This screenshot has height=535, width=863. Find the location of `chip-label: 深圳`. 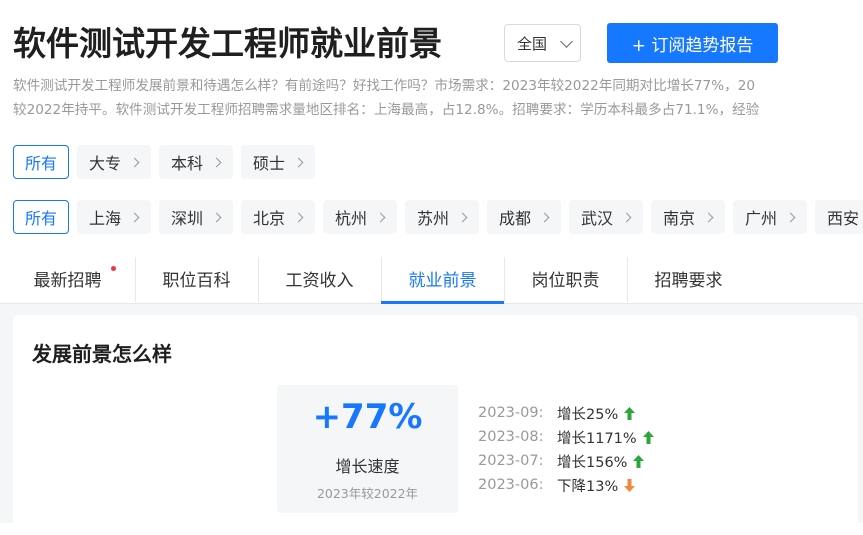

chip-label: 深圳 is located at coordinates (187, 218).